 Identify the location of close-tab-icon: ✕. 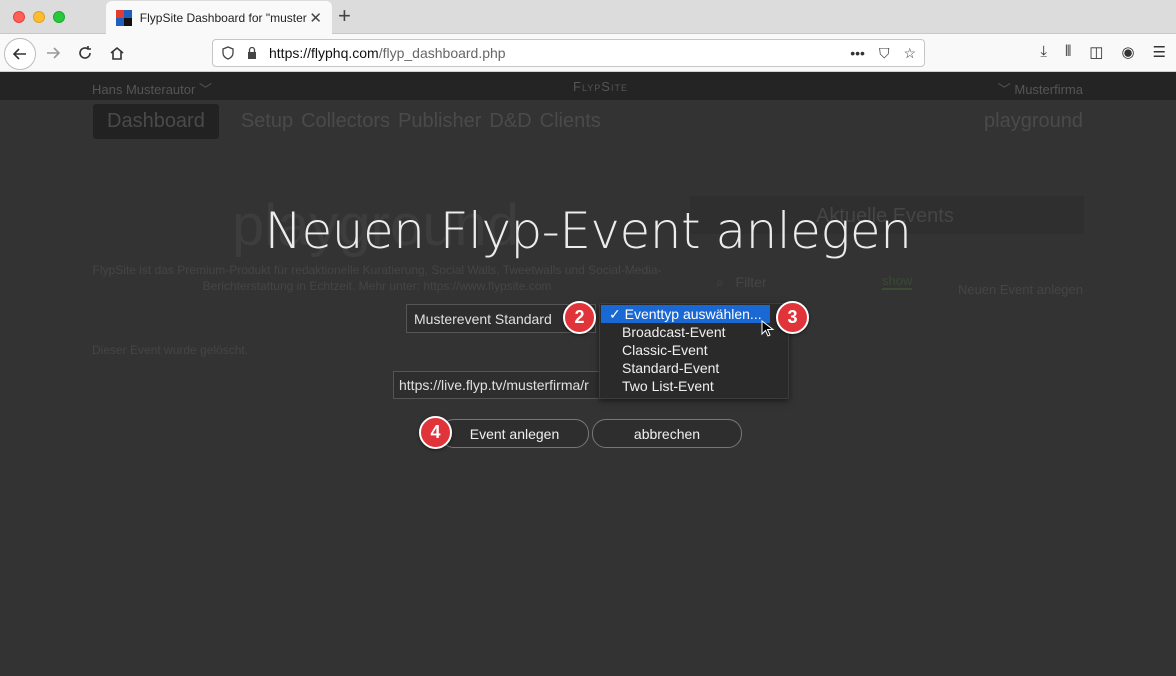
(315, 18).